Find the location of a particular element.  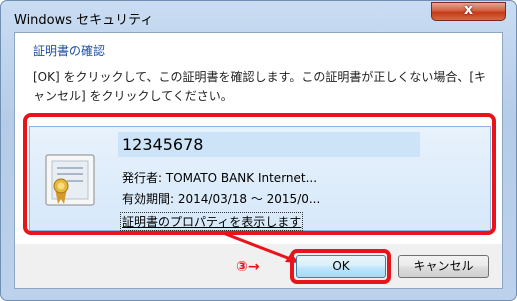

ok-highlight-annotation is located at coordinates (340, 266).